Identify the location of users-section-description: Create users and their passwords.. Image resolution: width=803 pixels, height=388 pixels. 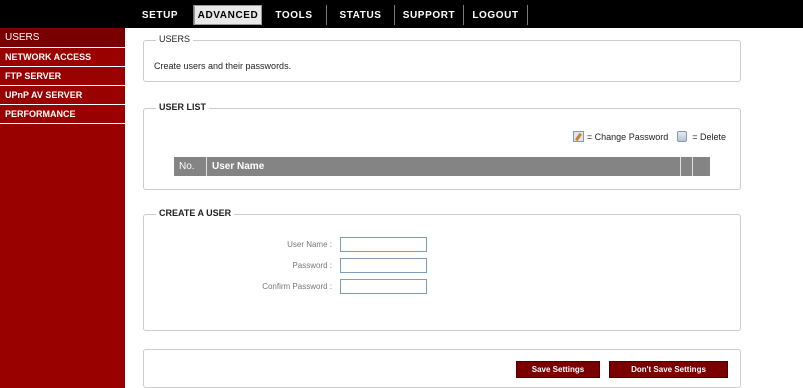
(223, 66).